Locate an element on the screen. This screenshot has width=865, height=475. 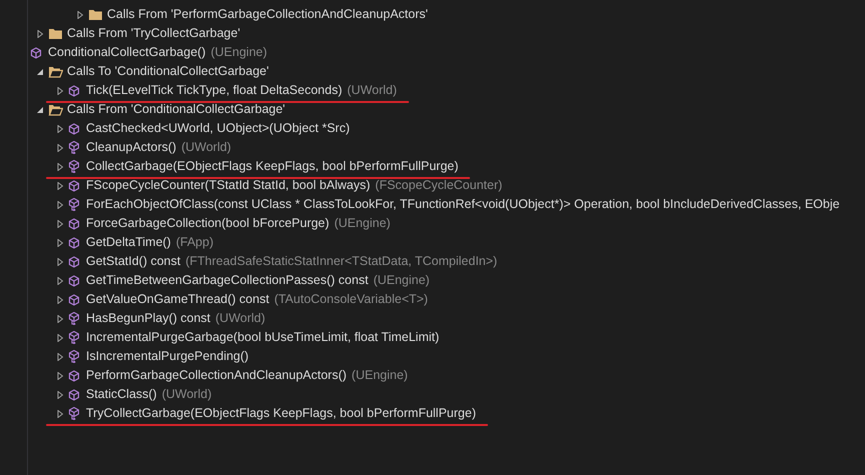
method-signature: GetStatId() const is located at coordinates (133, 261).